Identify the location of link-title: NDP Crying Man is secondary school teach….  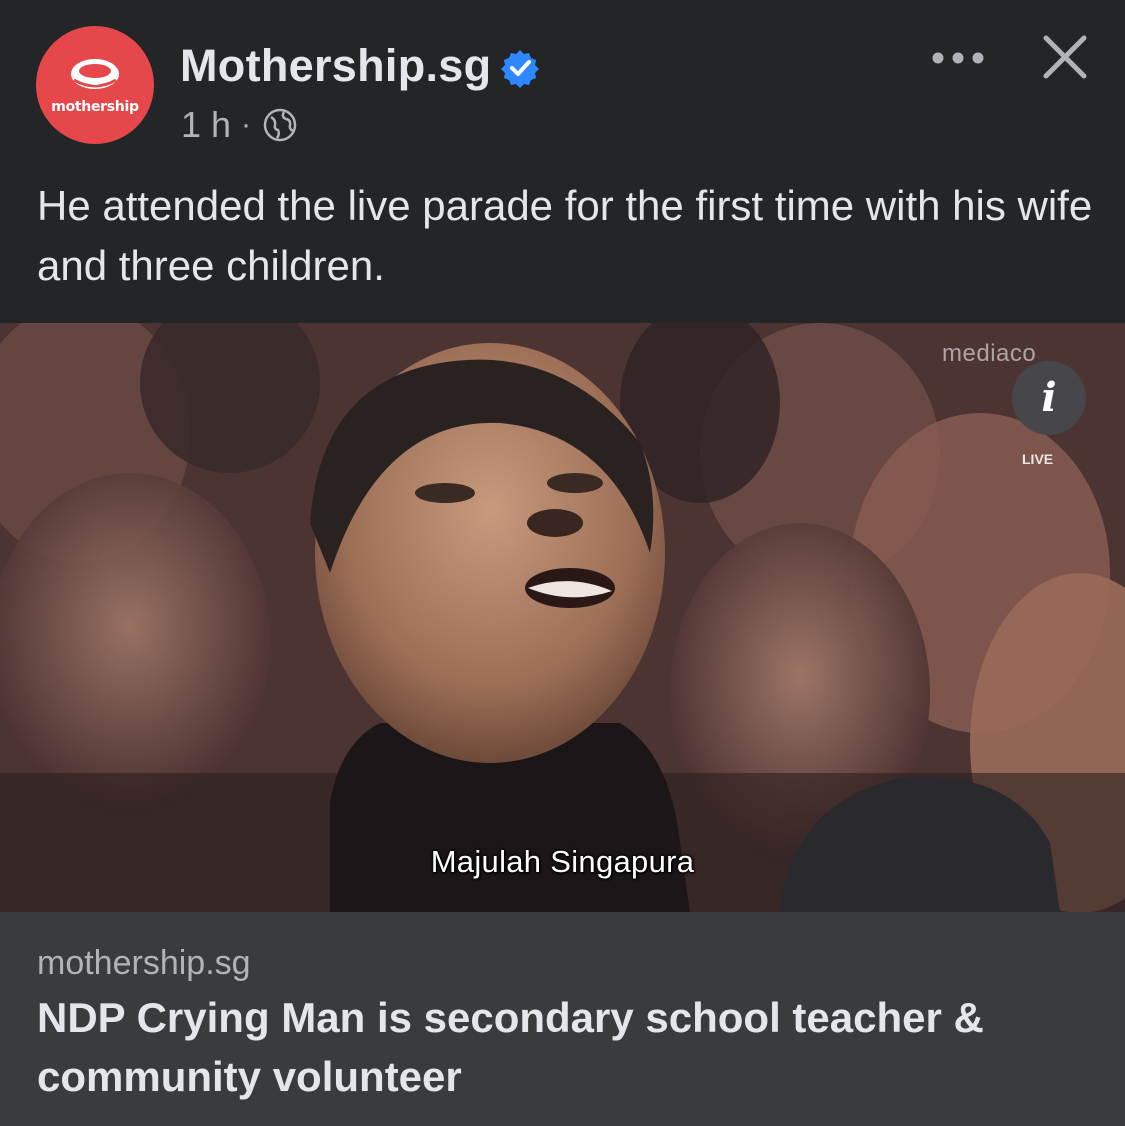
(567, 1047).